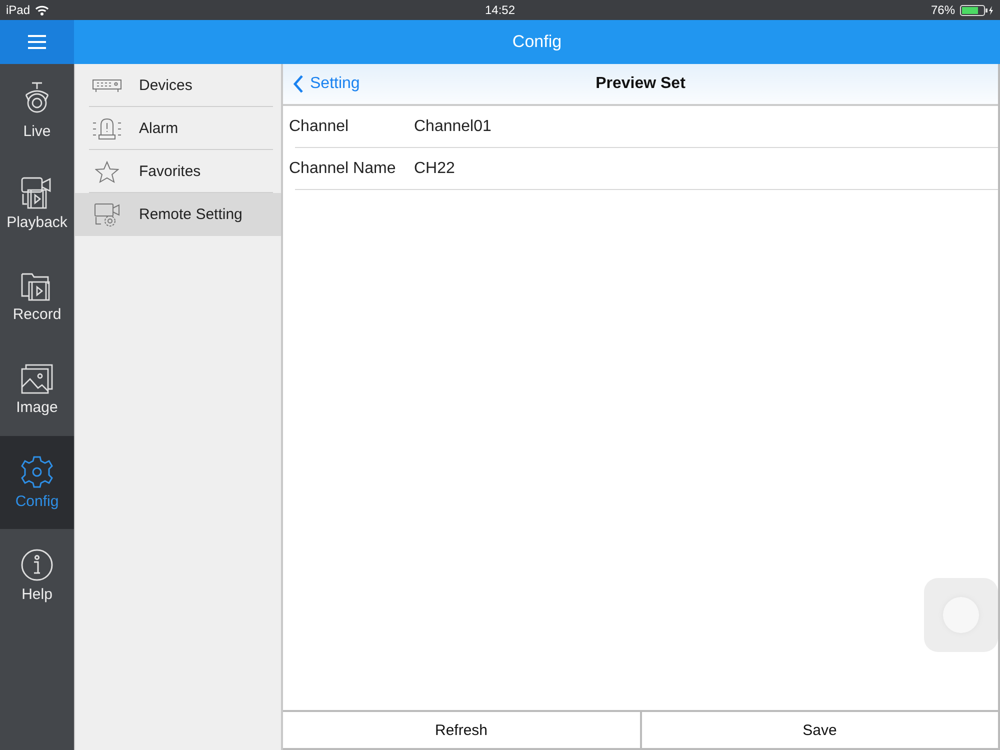 The height and width of the screenshot is (750, 1000). Describe the element at coordinates (453, 127) in the screenshot. I see `field-value: Channel01` at that location.